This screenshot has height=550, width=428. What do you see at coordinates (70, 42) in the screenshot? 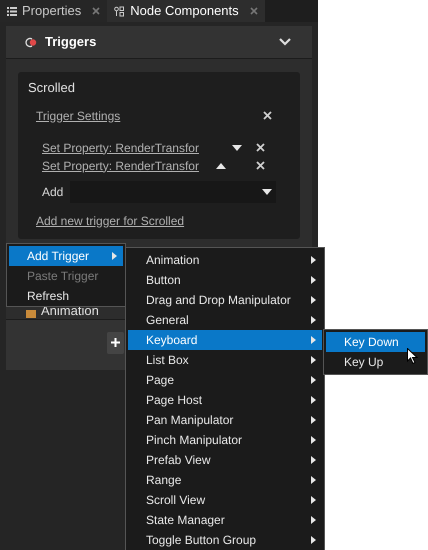
I see `section-title: Triggers` at bounding box center [70, 42].